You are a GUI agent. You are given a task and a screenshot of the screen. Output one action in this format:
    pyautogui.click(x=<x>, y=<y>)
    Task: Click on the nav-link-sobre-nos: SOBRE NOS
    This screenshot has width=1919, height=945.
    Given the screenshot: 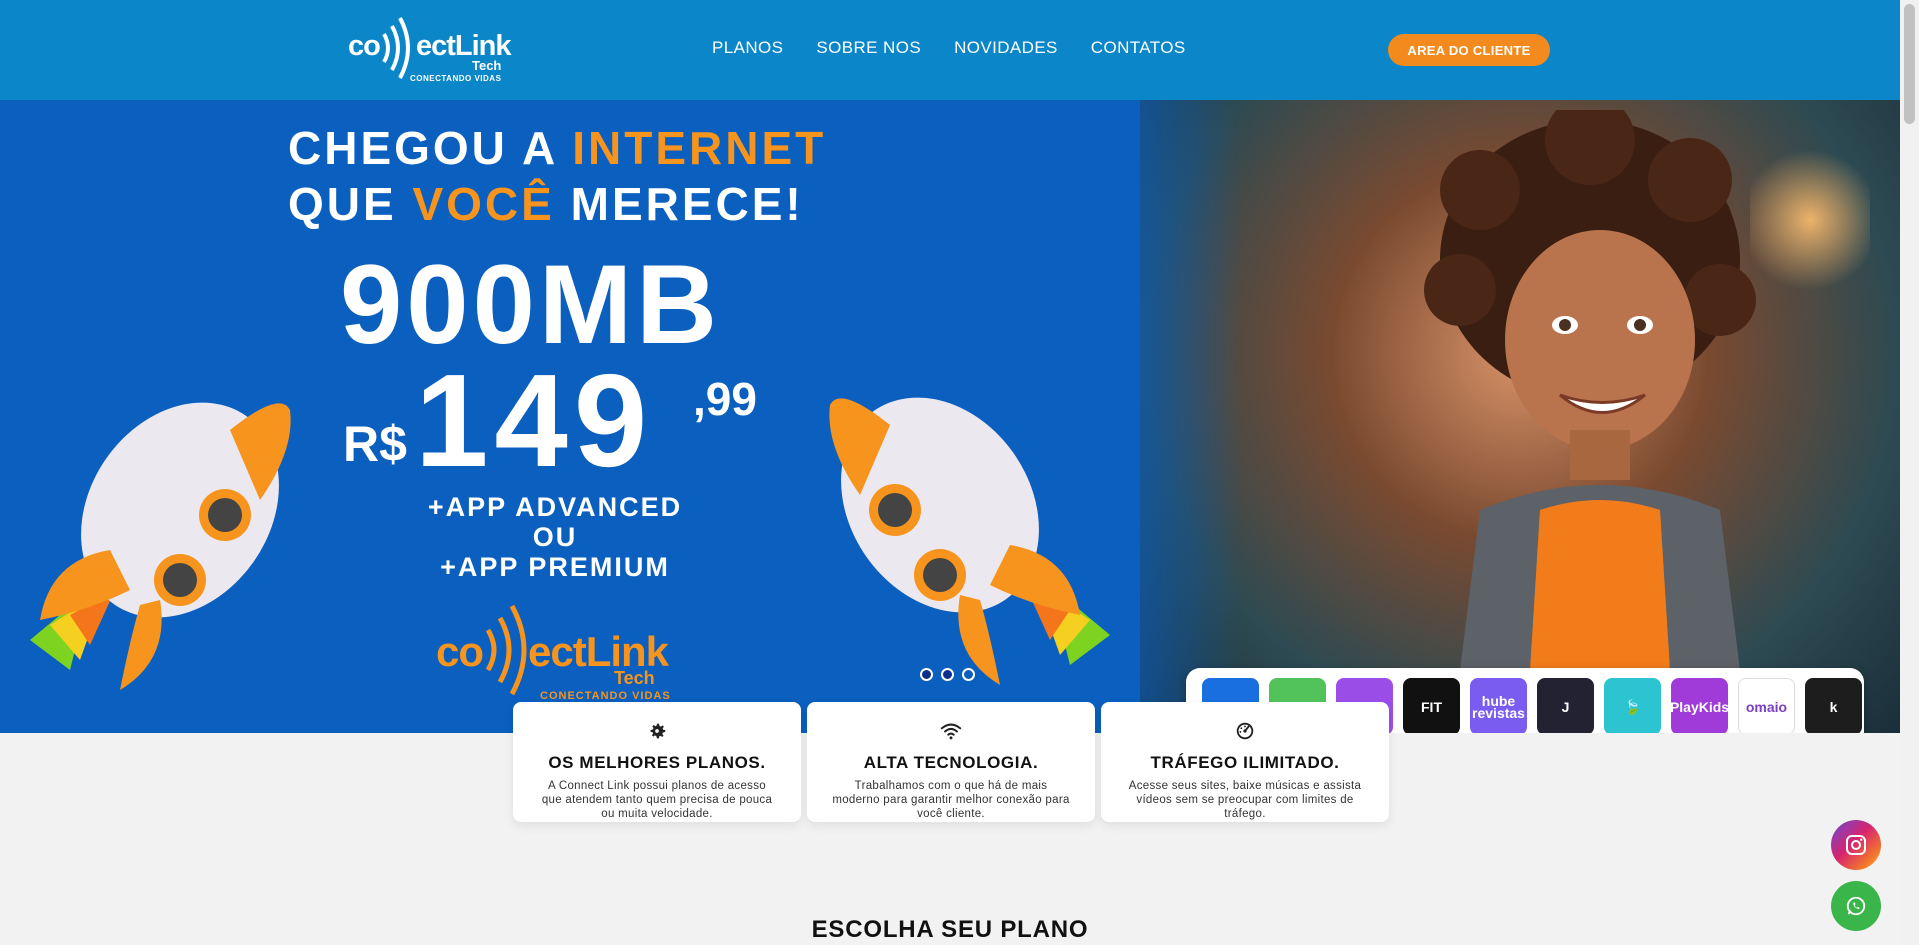 What is the action you would take?
    pyautogui.click(x=868, y=48)
    